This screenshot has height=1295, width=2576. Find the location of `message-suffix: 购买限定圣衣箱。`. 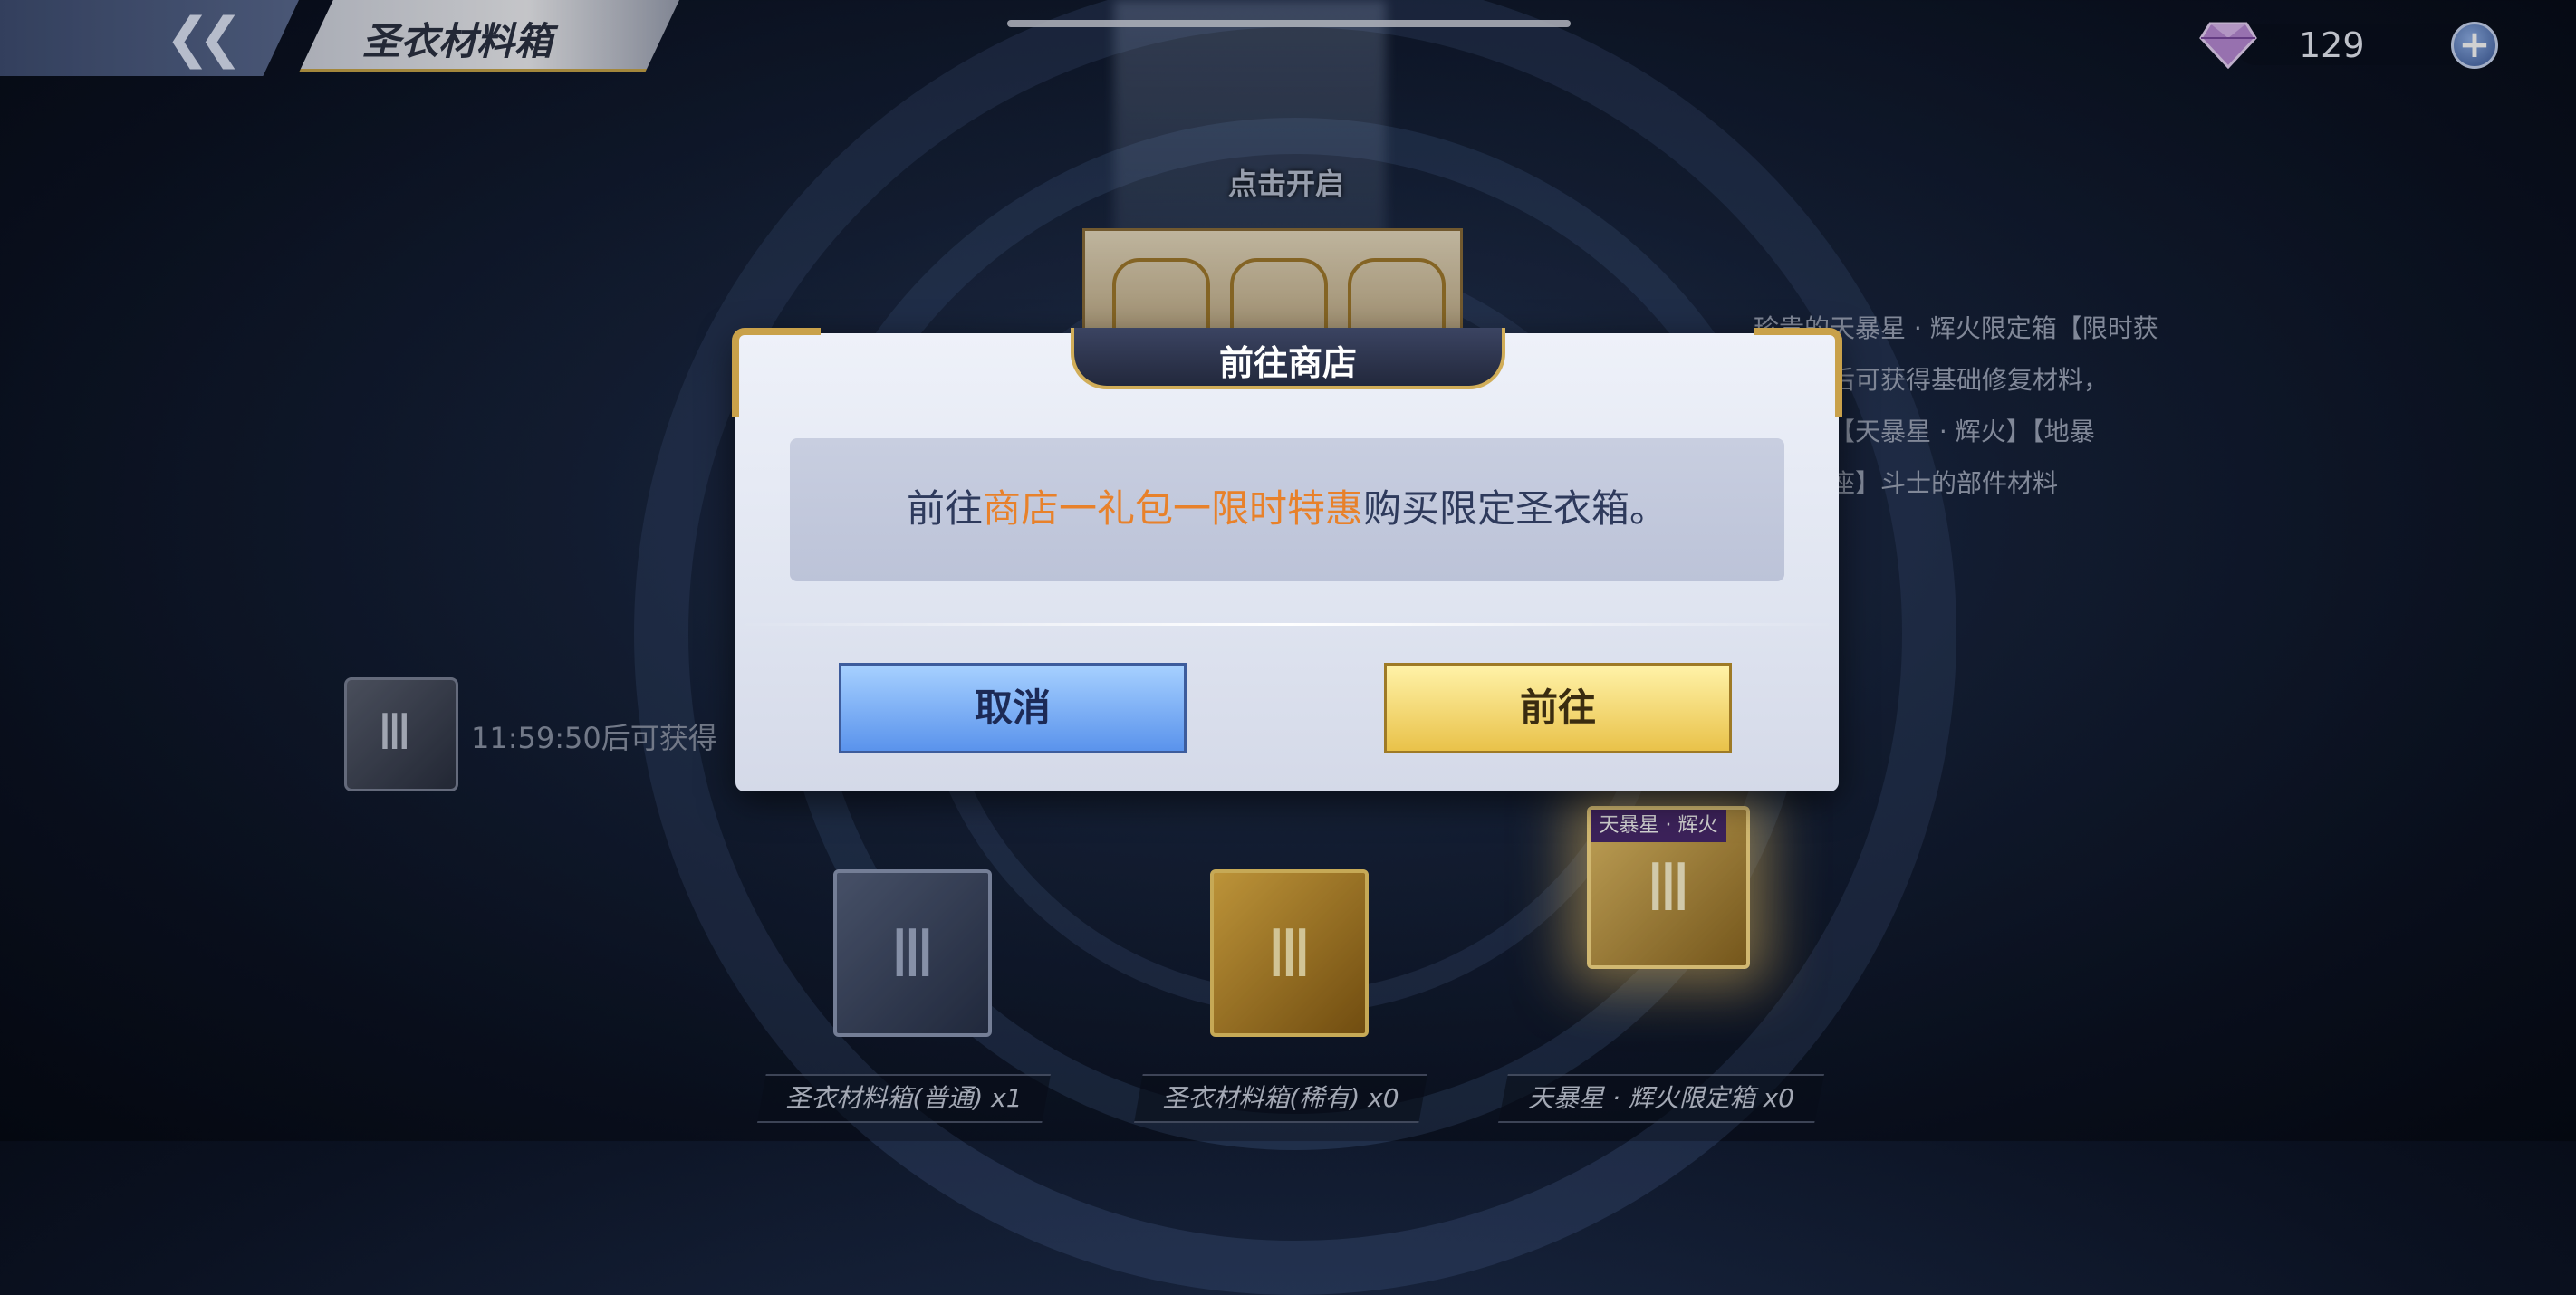

message-suffix: 购买限定圣衣箱。 is located at coordinates (1515, 508).